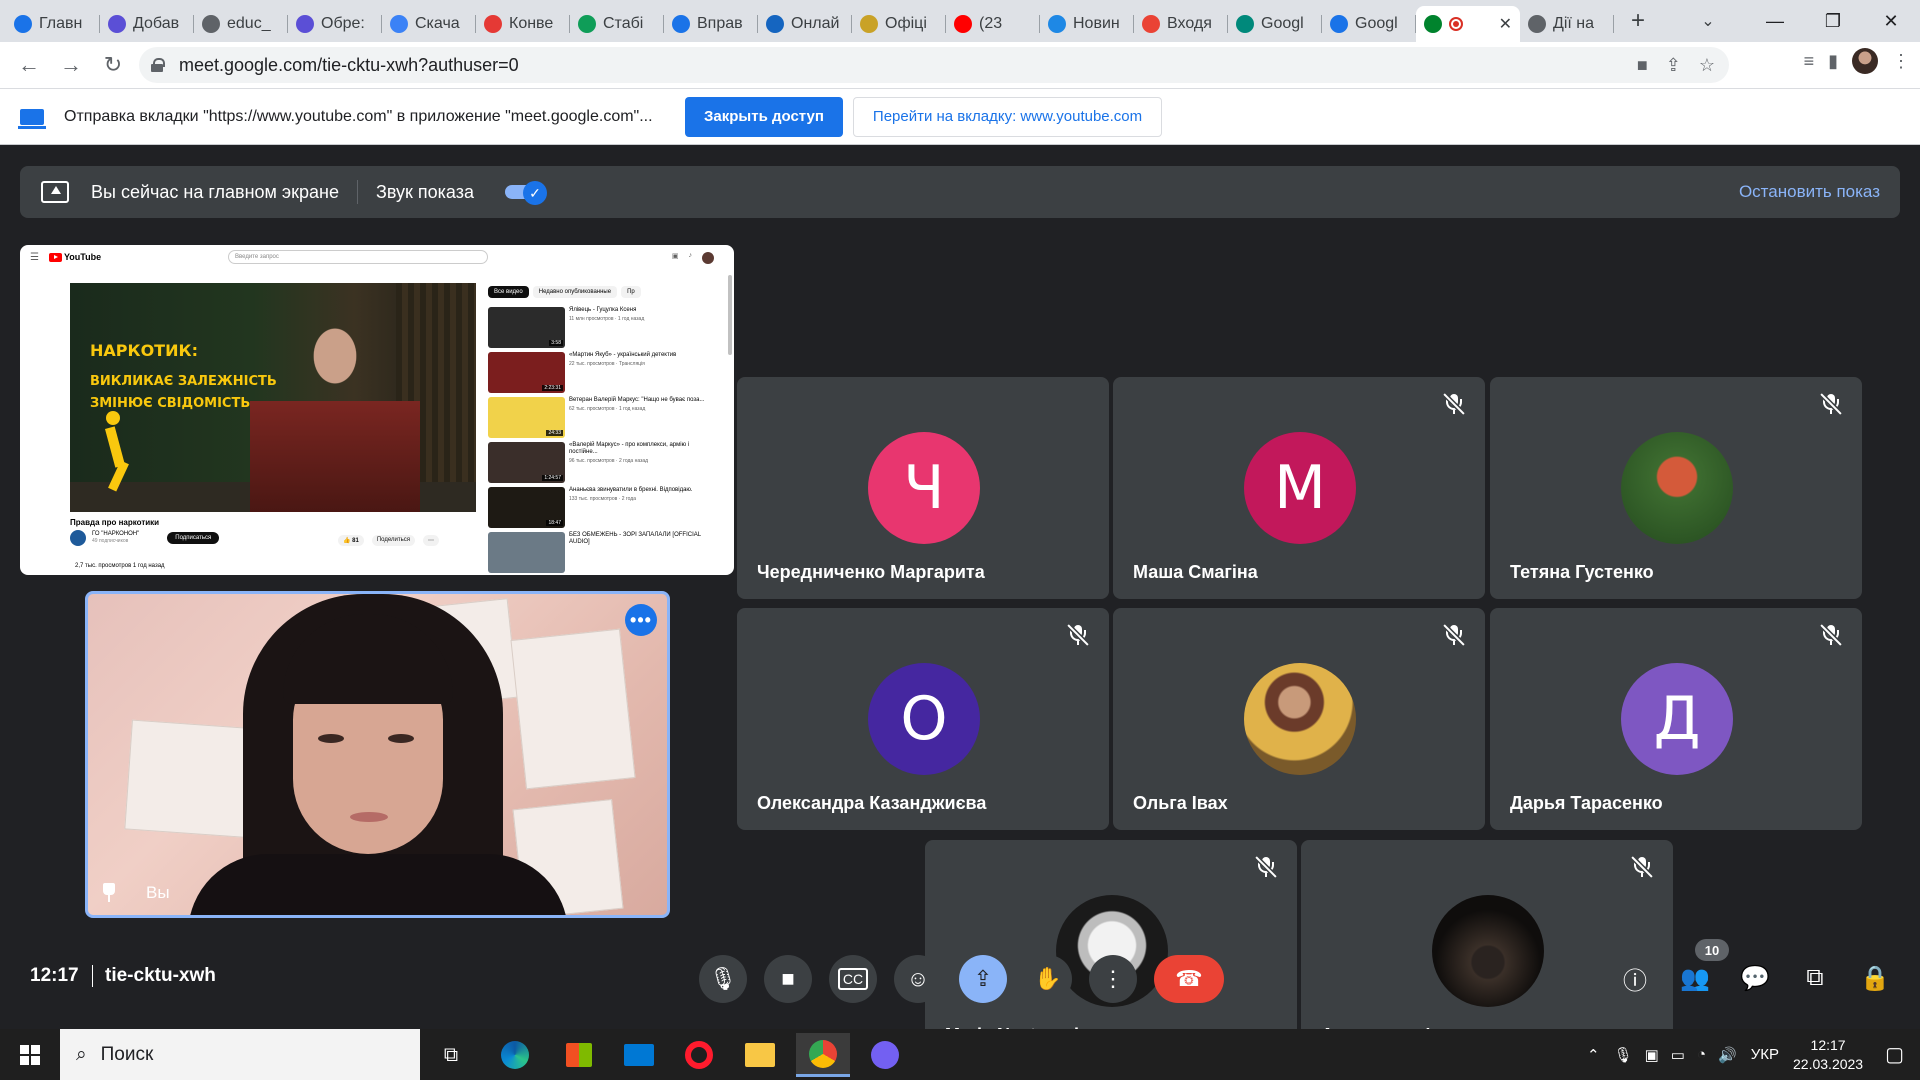  I want to click on tab-label: Онлай, so click(815, 23).